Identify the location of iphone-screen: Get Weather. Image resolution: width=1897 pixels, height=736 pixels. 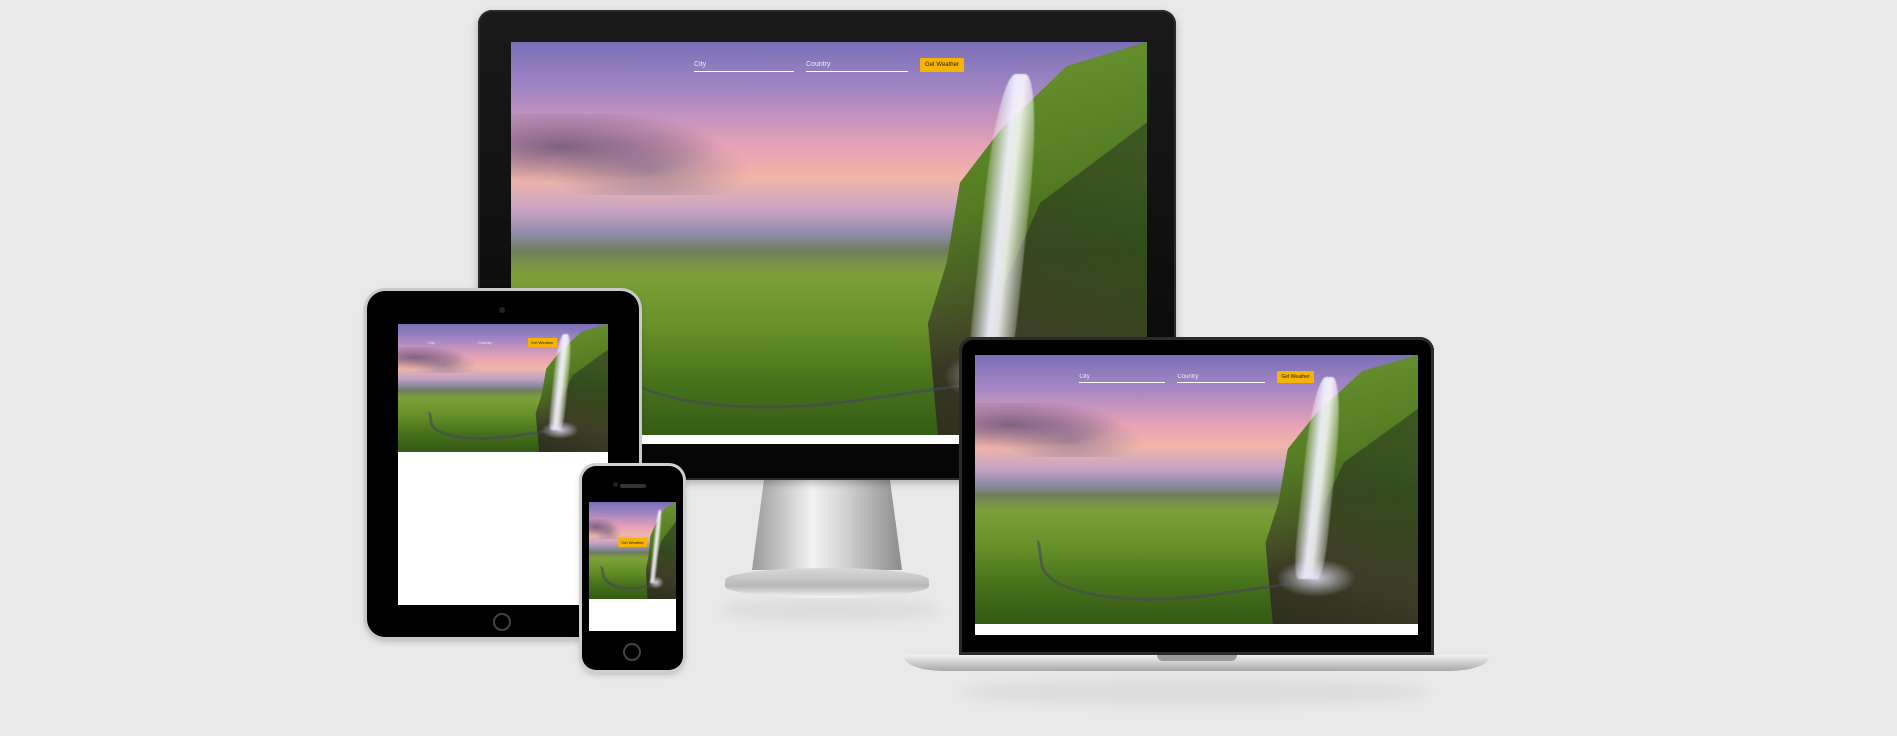
(632, 566).